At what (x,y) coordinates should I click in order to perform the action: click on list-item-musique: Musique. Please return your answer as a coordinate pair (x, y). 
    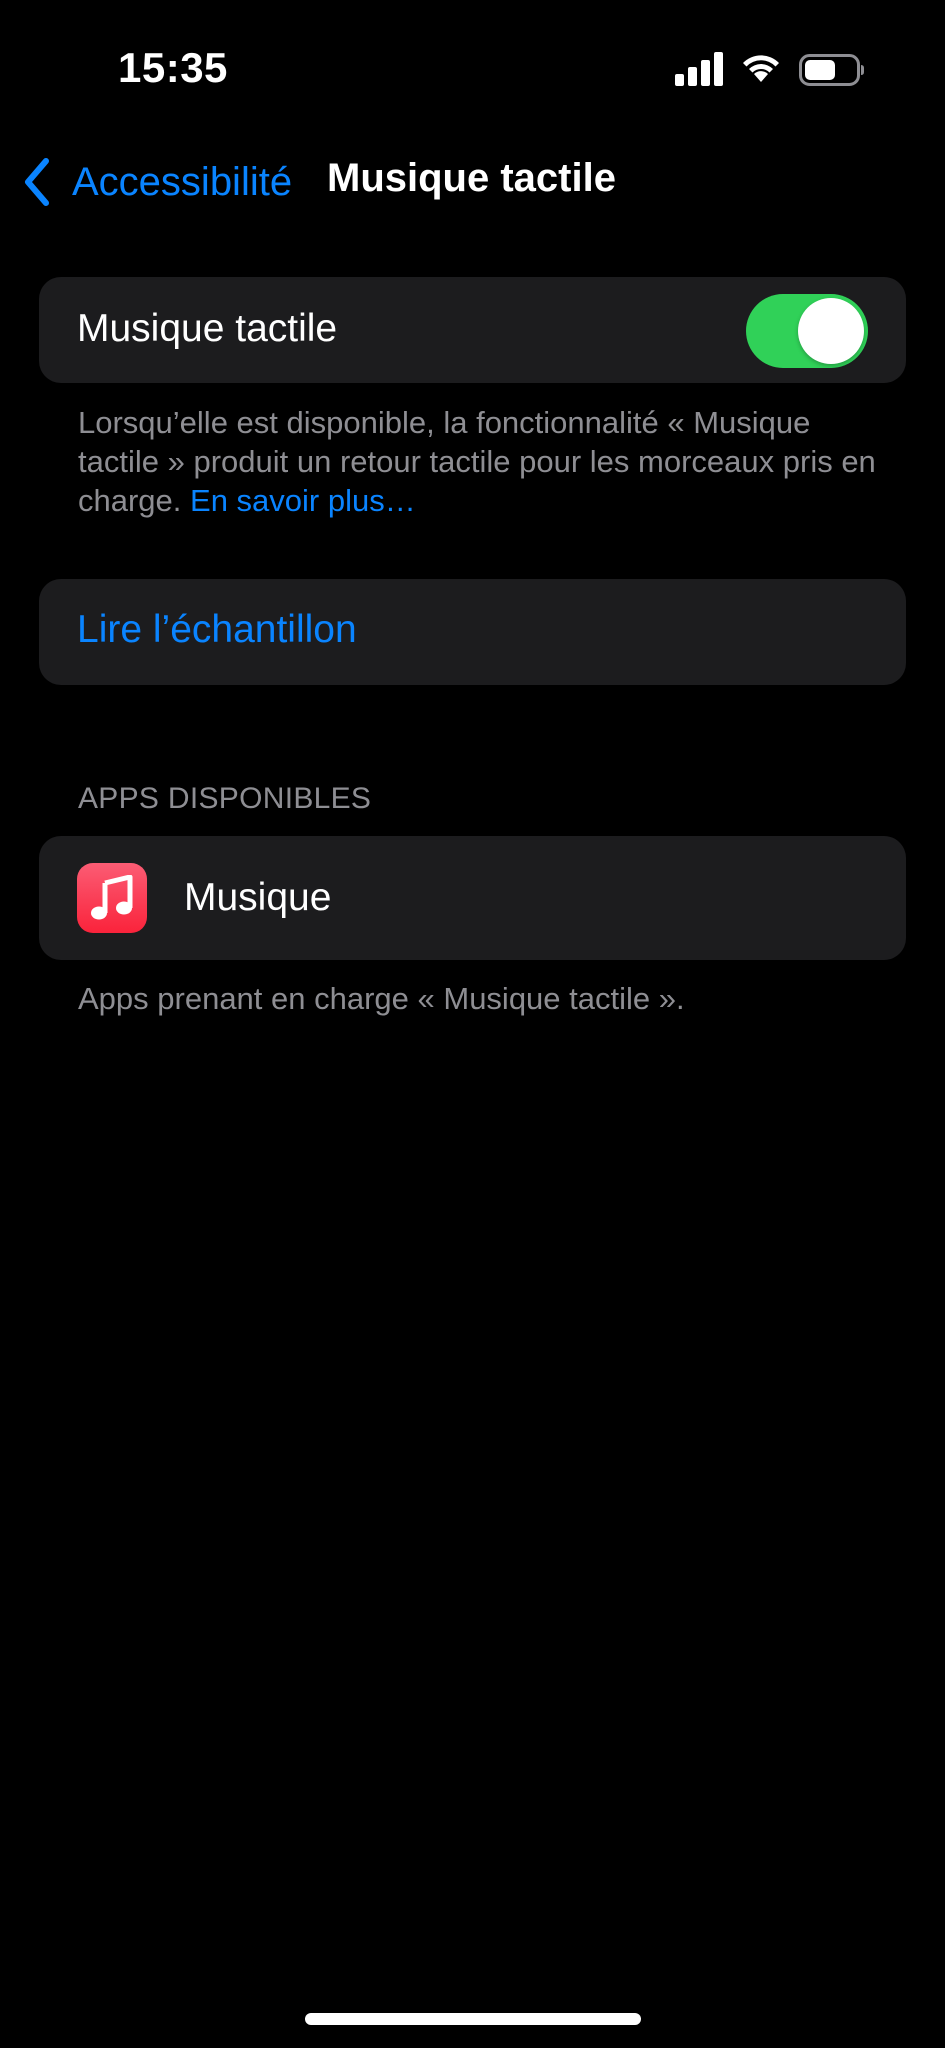
    Looking at the image, I should click on (472, 898).